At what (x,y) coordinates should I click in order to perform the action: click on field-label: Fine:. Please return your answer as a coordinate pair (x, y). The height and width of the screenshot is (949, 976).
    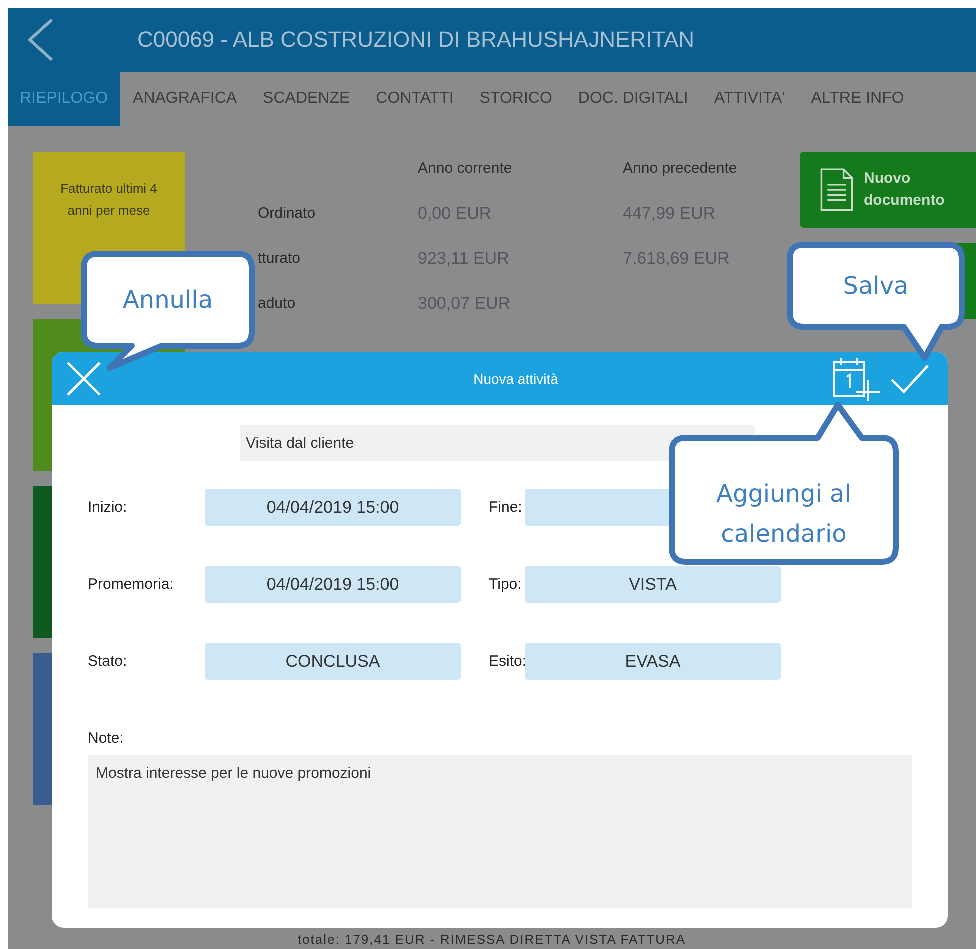
    Looking at the image, I should click on (506, 507).